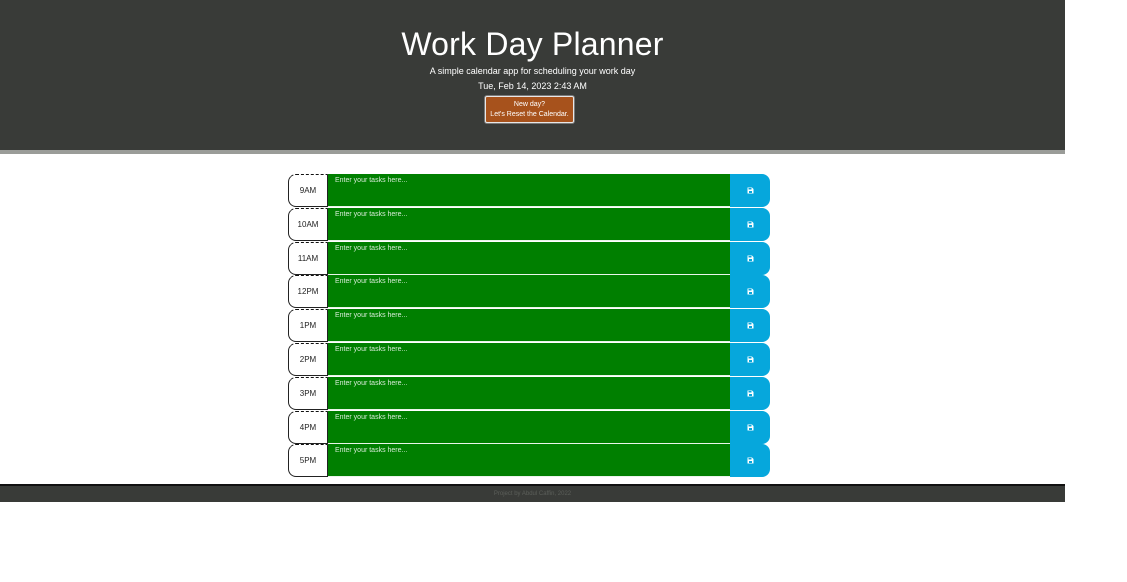 This screenshot has height=582, width=1127. I want to click on hour-label: 2PM, so click(308, 359).